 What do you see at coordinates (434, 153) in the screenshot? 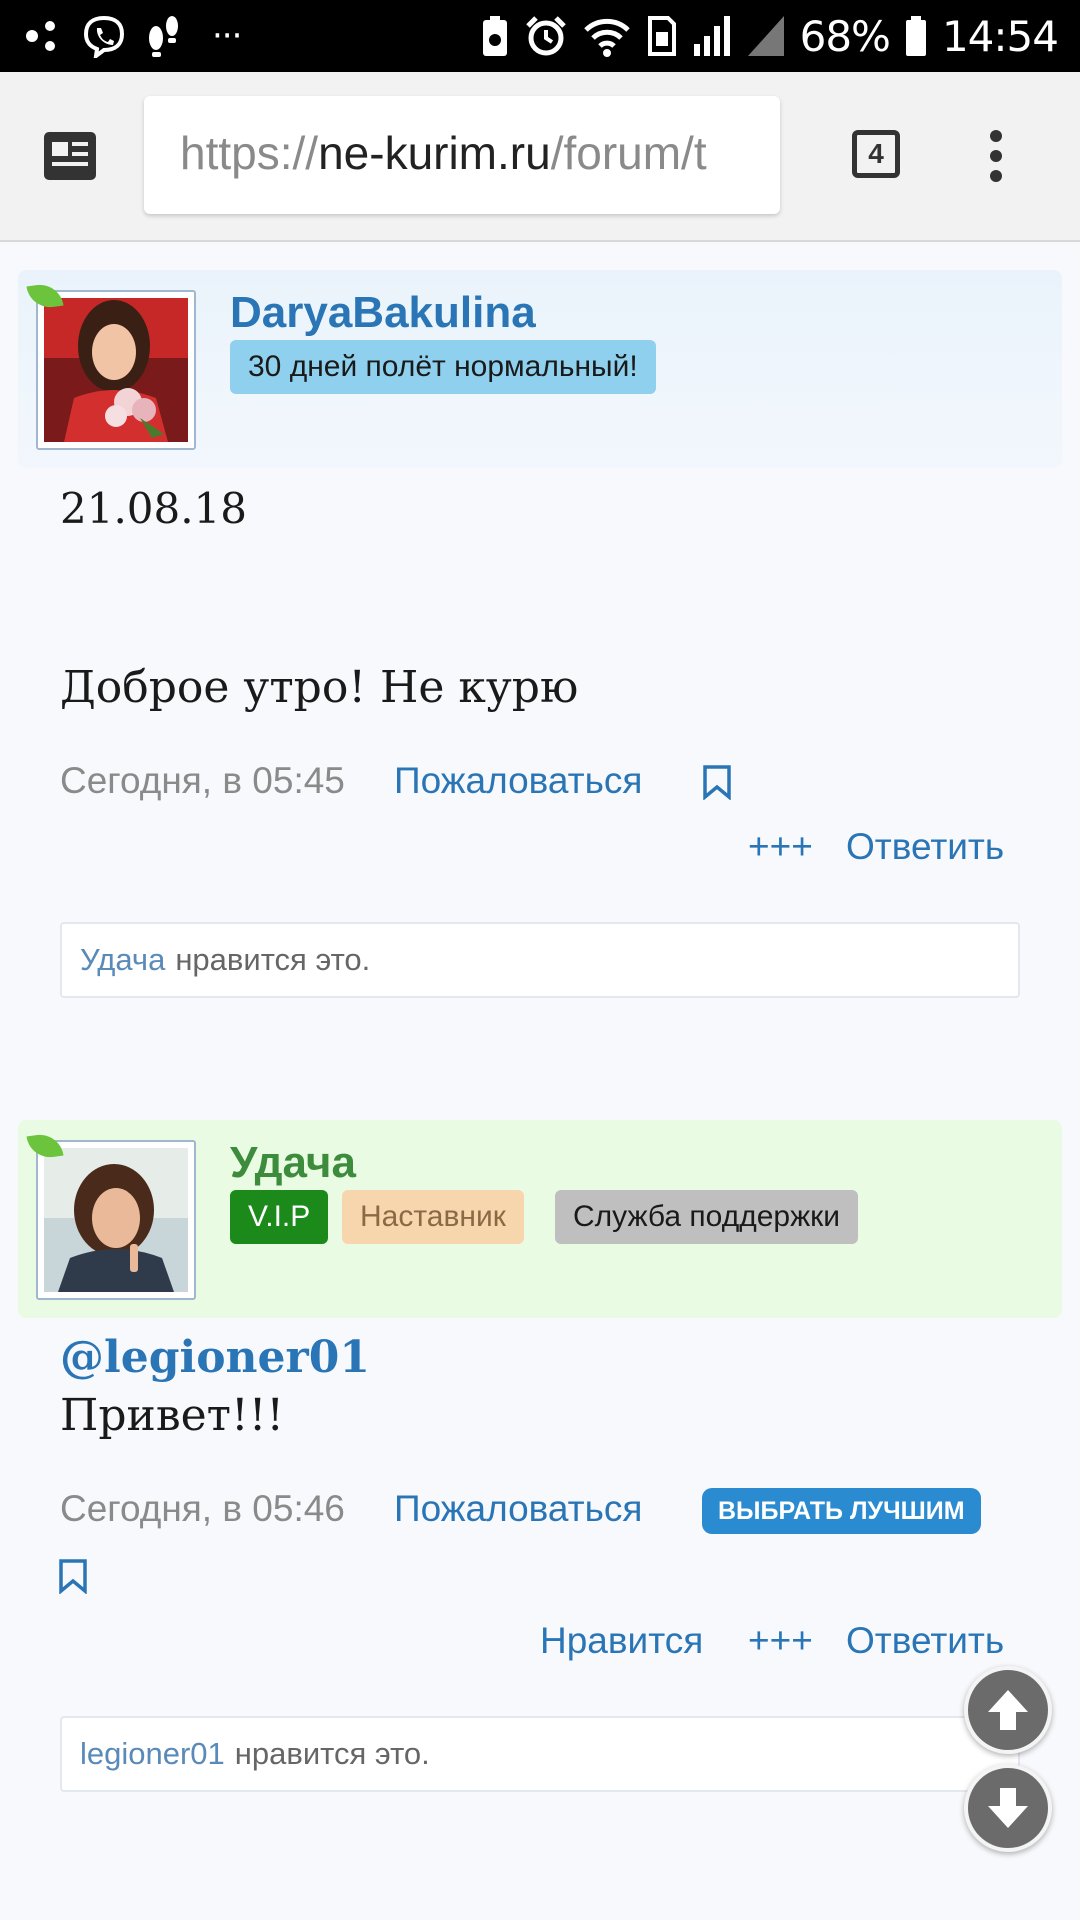
I see `url-host: ne-kurim.ru` at bounding box center [434, 153].